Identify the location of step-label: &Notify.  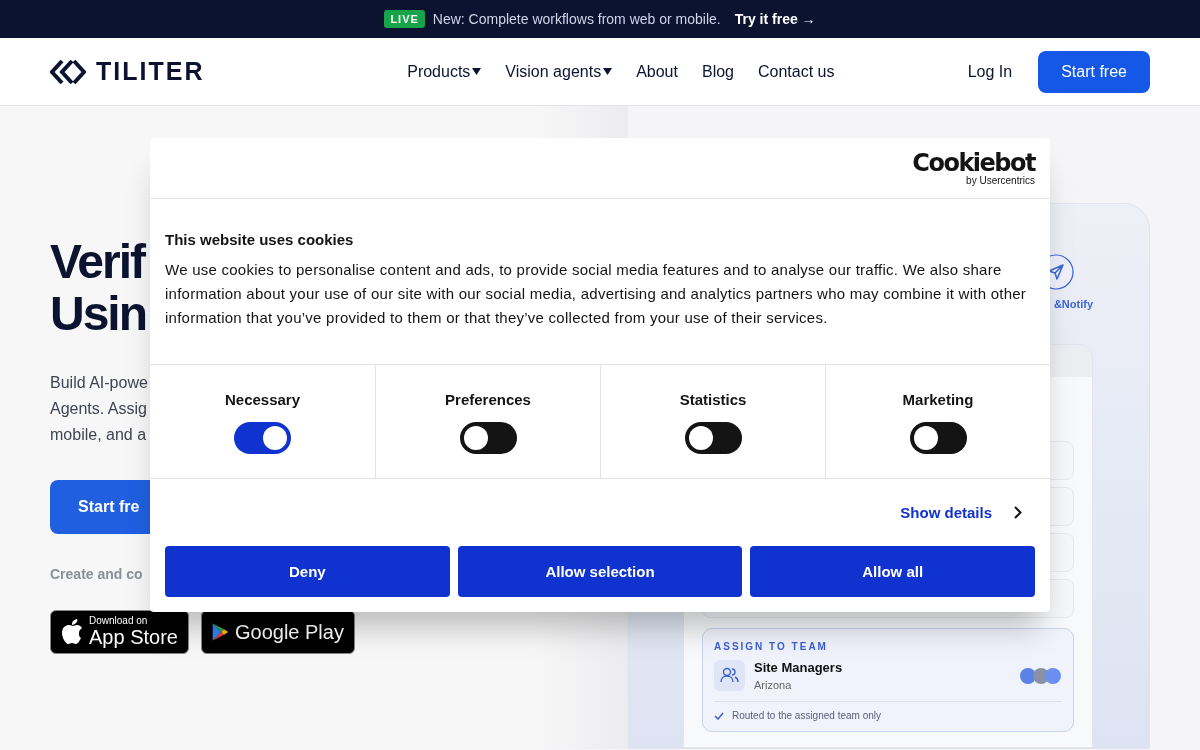
(1073, 304).